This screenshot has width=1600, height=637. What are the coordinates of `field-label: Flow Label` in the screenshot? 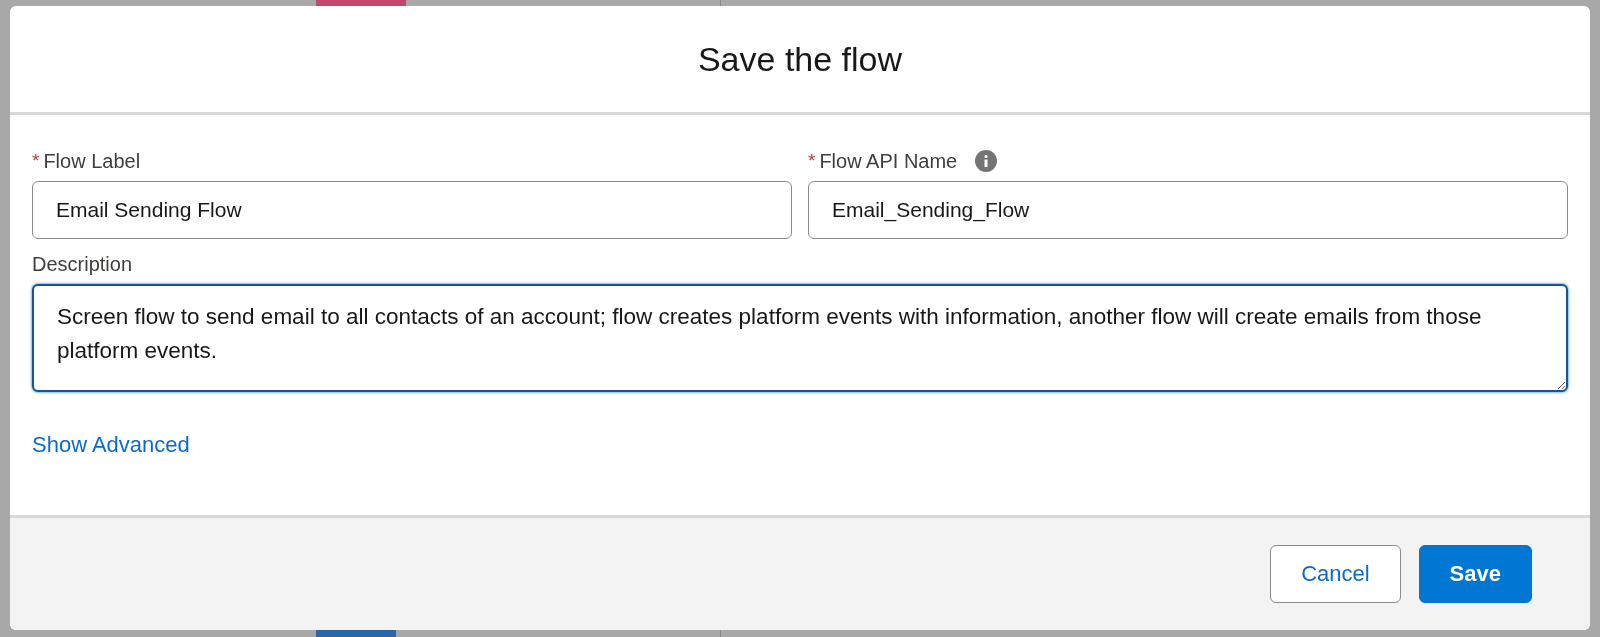 It's located at (92, 161).